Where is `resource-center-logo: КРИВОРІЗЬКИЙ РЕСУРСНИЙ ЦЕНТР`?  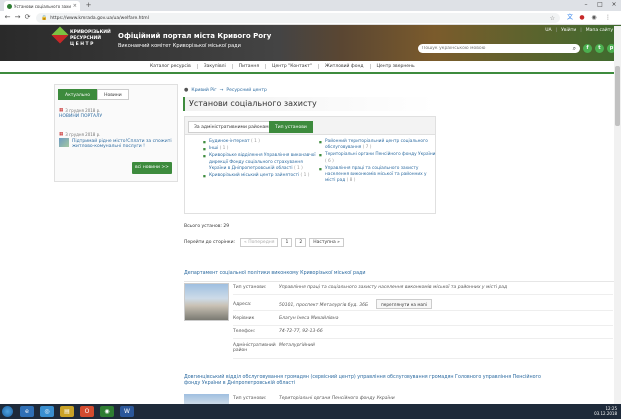 resource-center-logo: КРИВОРІЗЬКИЙ РЕСУРСНИЙ ЦЕНТР is located at coordinates (83, 42).